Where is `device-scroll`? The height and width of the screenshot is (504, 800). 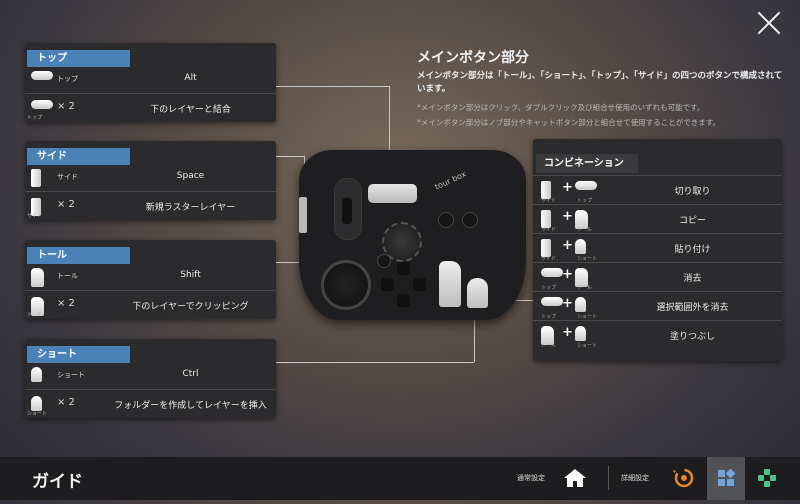
device-scroll is located at coordinates (347, 211).